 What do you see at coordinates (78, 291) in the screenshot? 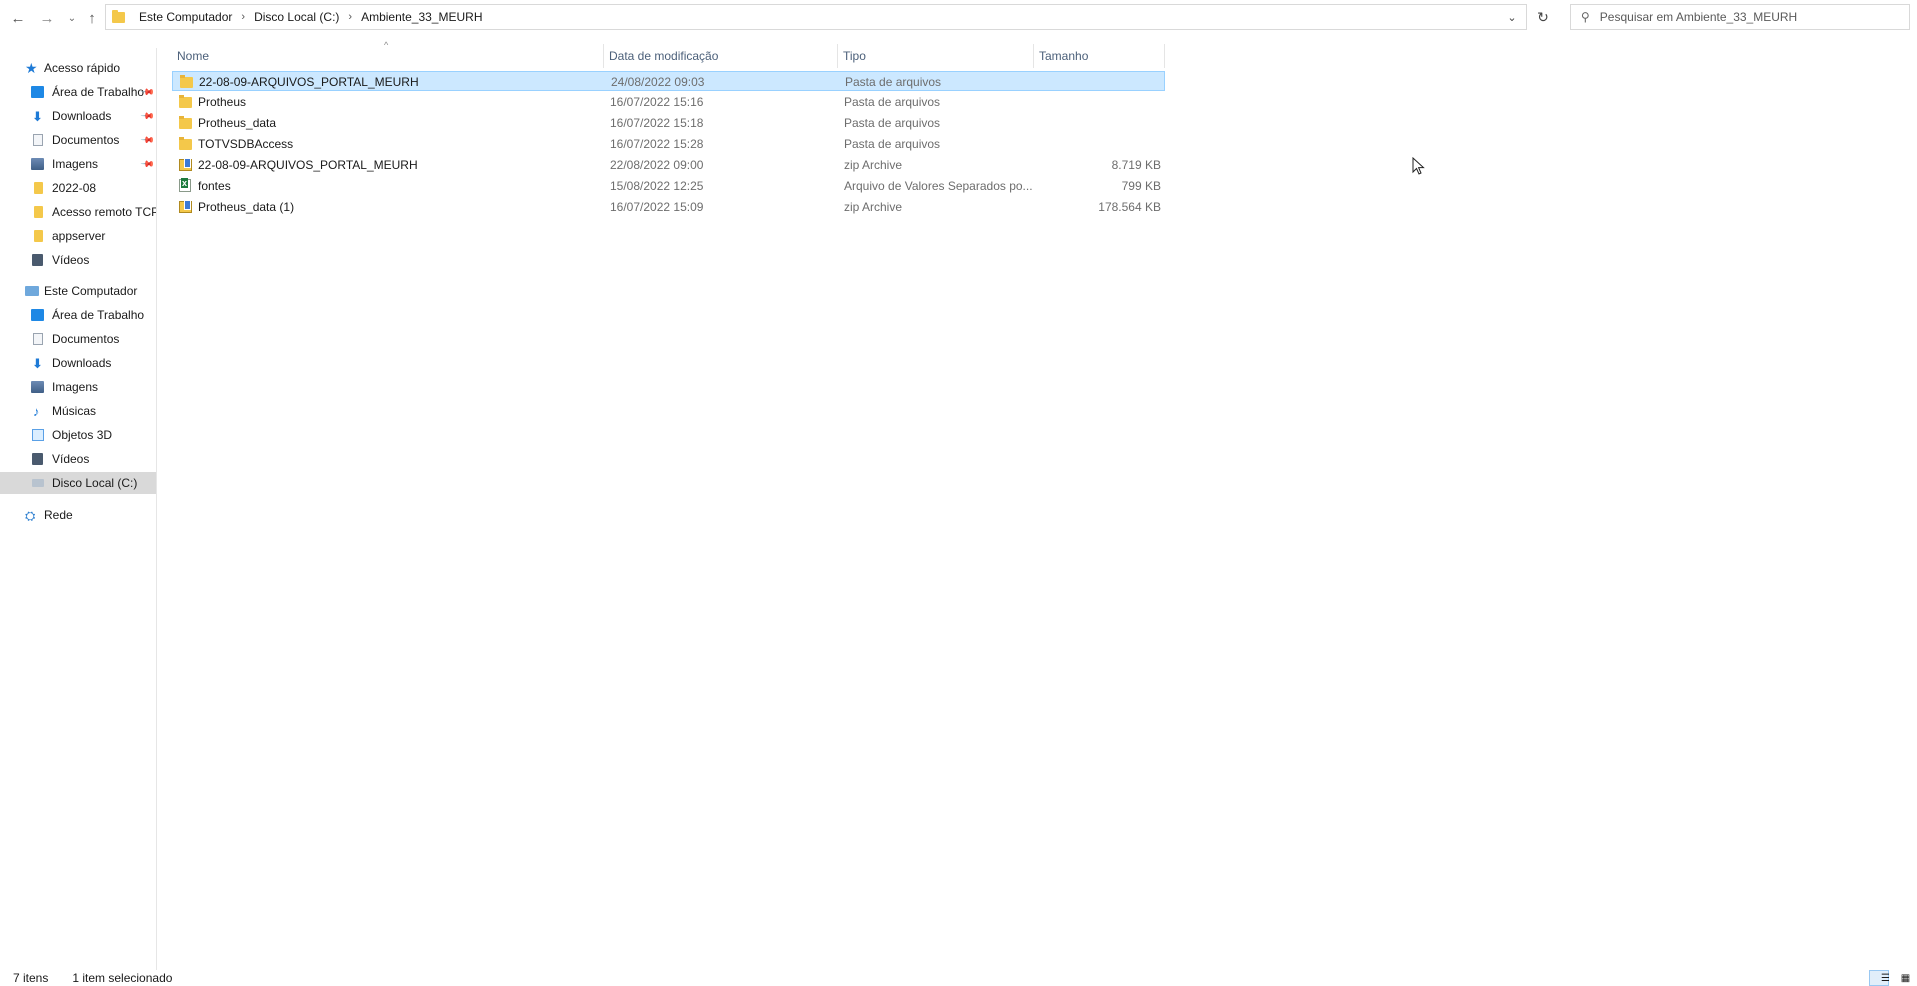
I see `sidebar-this-pc: Este Computador` at bounding box center [78, 291].